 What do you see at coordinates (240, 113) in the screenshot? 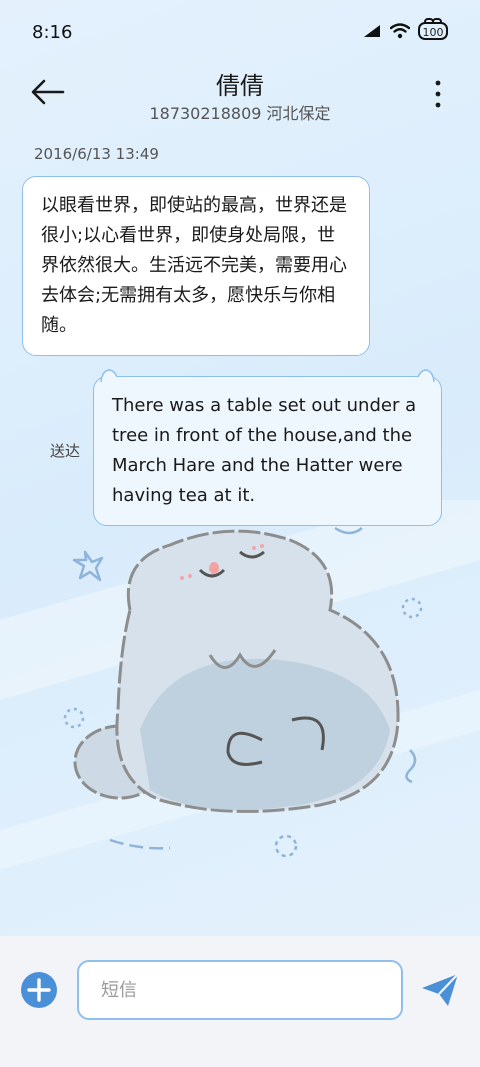
I see `contact-number-location: 18730218809 河北保定` at bounding box center [240, 113].